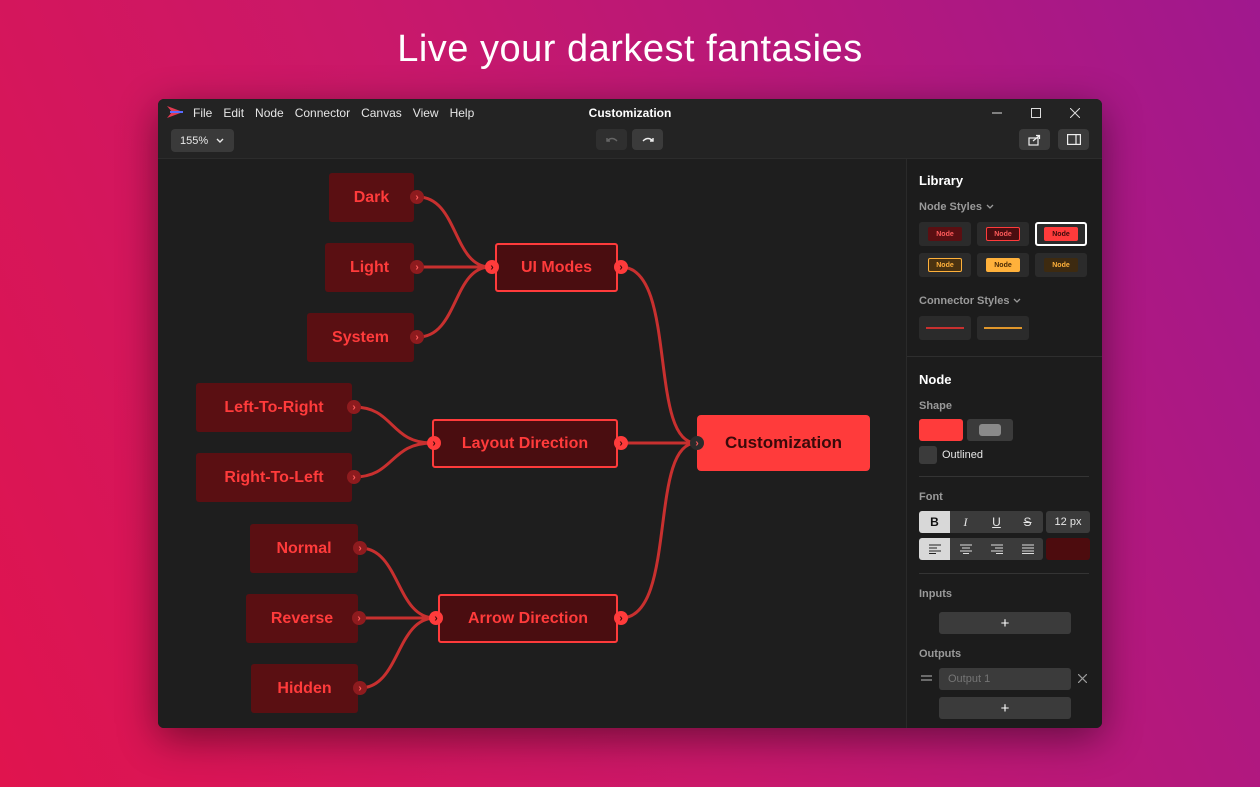 The height and width of the screenshot is (787, 1260). What do you see at coordinates (965, 549) in the screenshot?
I see `align-center-button` at bounding box center [965, 549].